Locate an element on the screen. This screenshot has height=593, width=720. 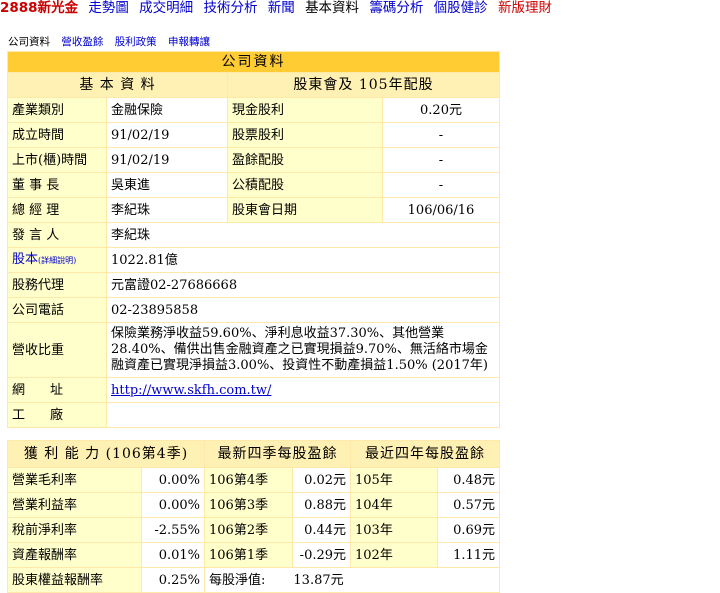
roe-label: 股東權益報酬率 is located at coordinates (74, 580).